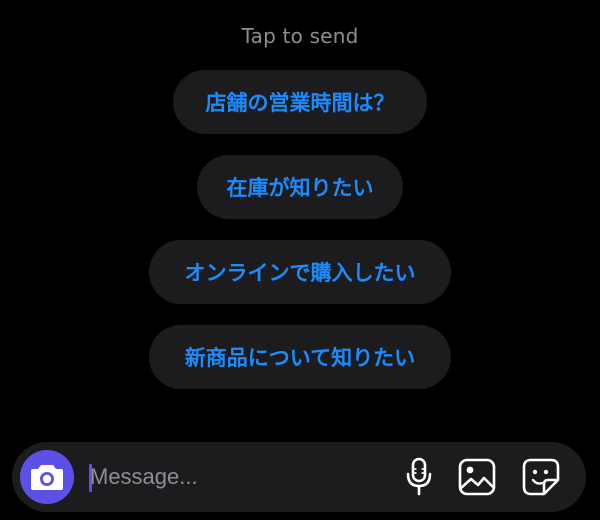 The image size is (600, 520). I want to click on quick-reply-buy-online: オンラインで購入したい, so click(300, 272).